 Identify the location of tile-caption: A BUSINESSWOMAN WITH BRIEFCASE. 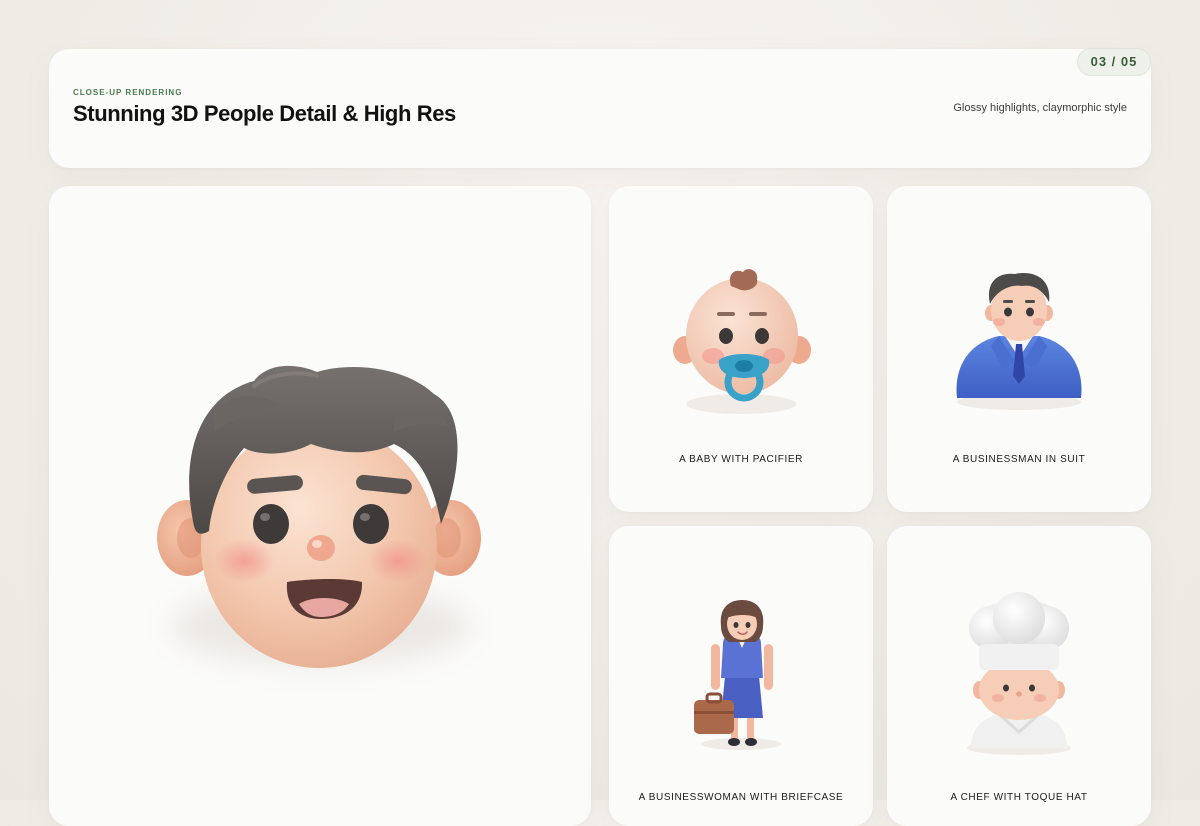
(741, 797).